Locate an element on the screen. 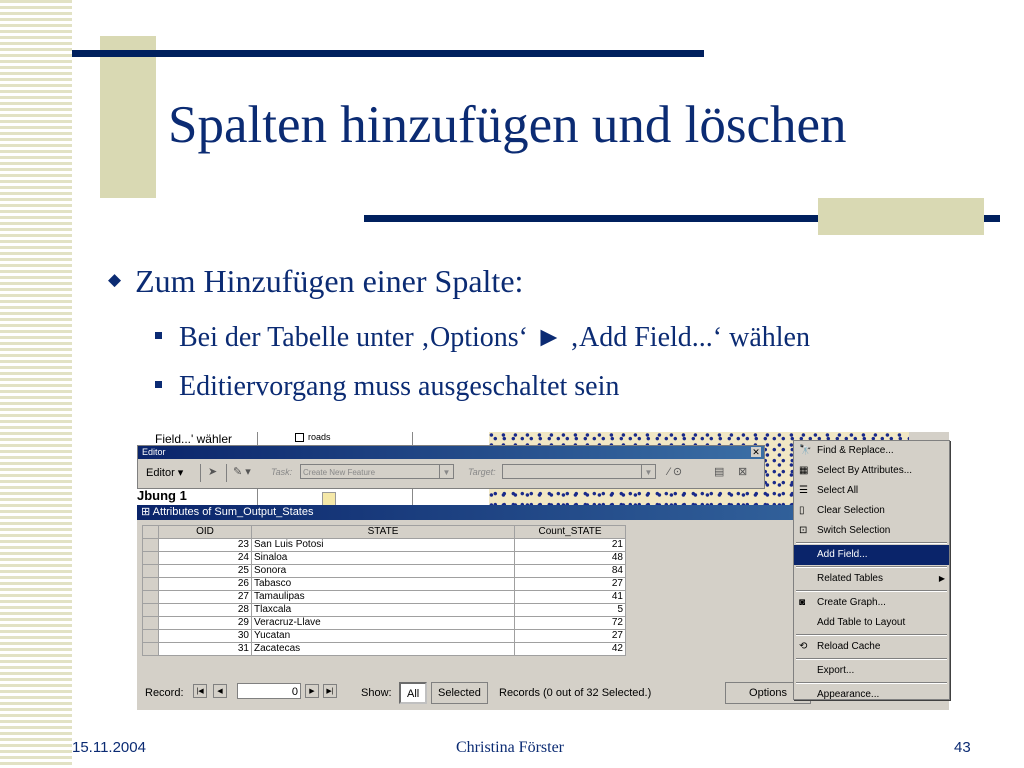 Image resolution: width=1024 pixels, height=768 pixels. table-row: 27 Tamaulipas 41 is located at coordinates (384, 597).